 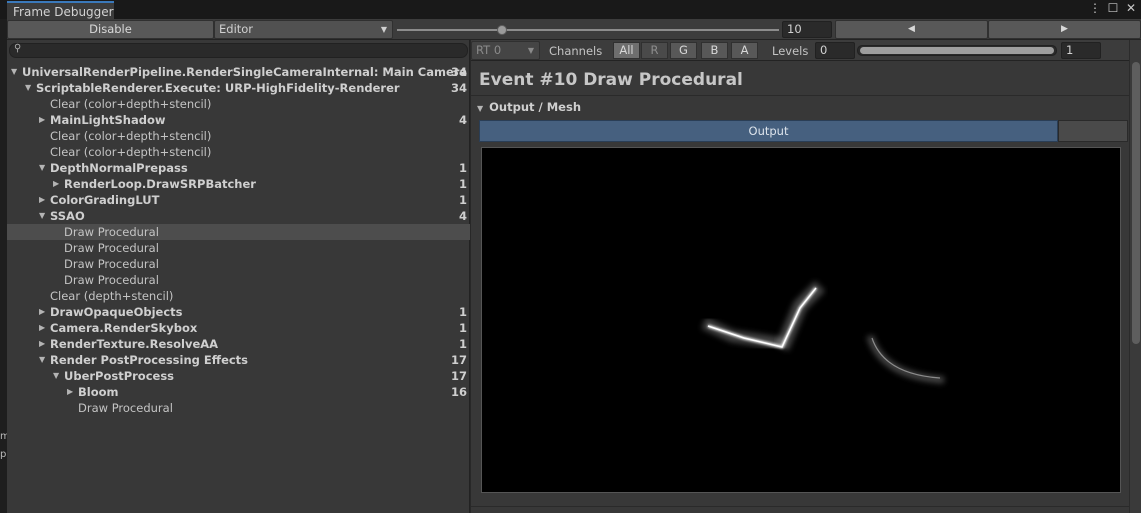 What do you see at coordinates (124, 328) in the screenshot?
I see `tree-row-label: Camera.RenderSkybox` at bounding box center [124, 328].